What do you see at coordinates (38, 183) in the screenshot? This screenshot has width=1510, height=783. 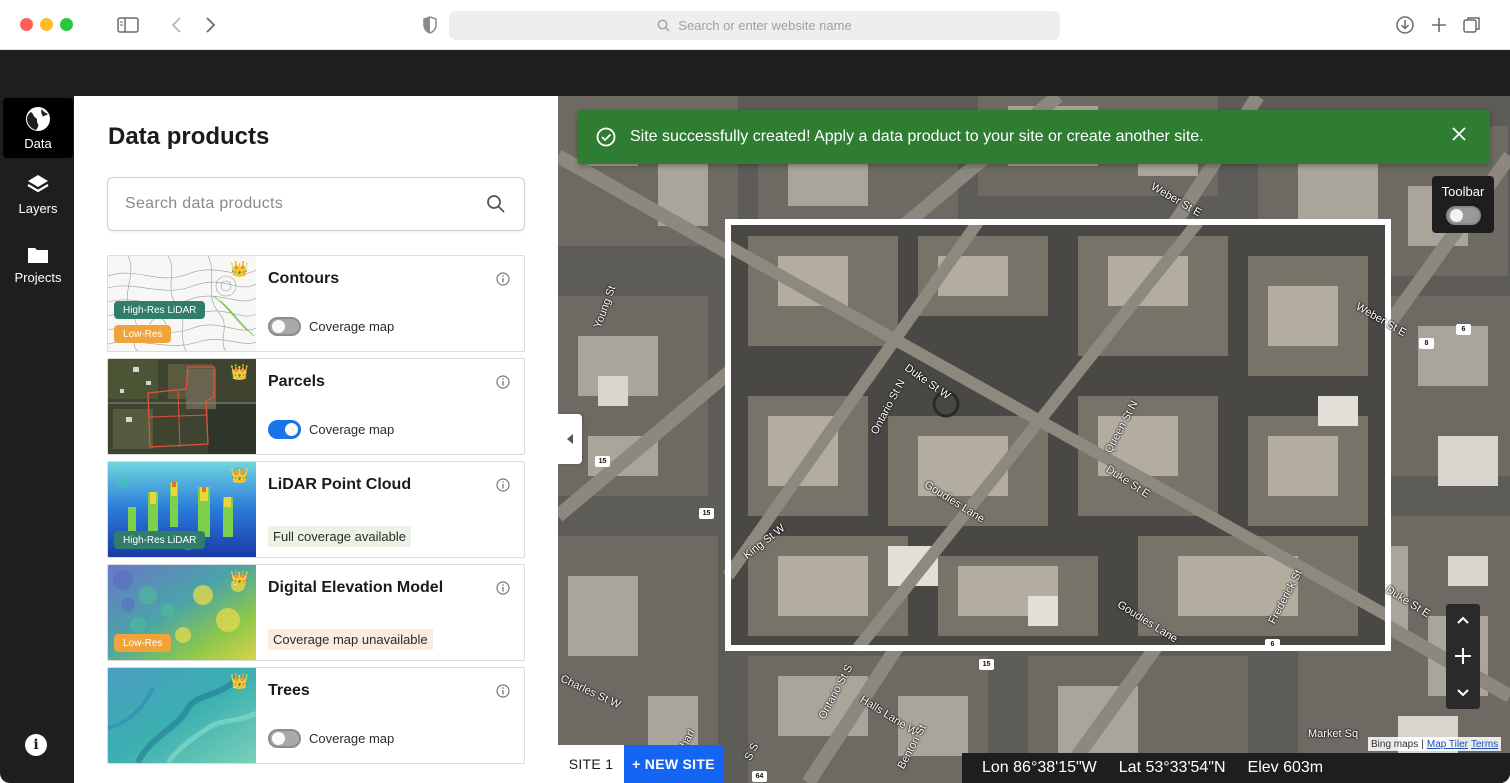 I see `layers-icon` at bounding box center [38, 183].